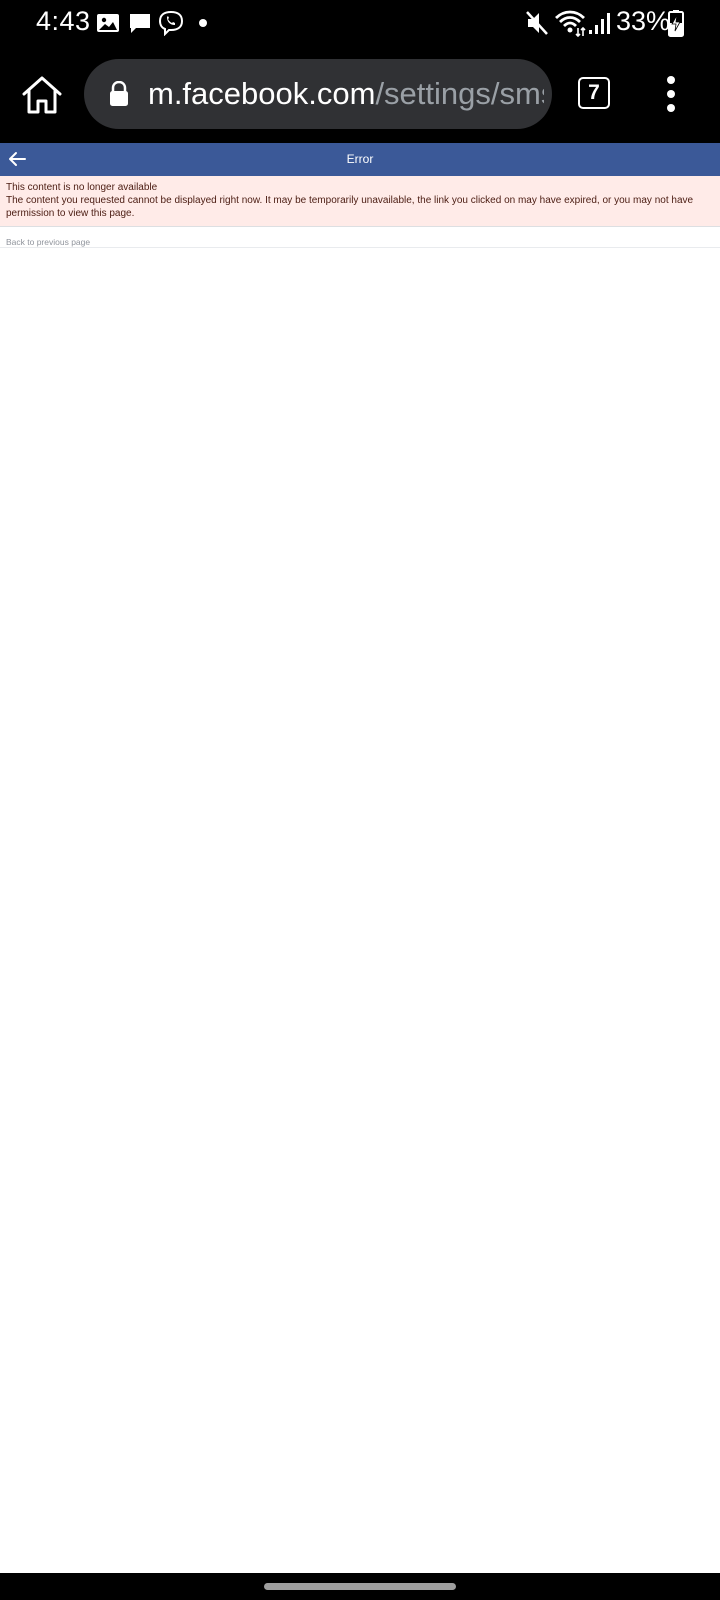 Image resolution: width=720 pixels, height=1600 pixels. What do you see at coordinates (594, 93) in the screenshot?
I see `tab-switcher-button: 7` at bounding box center [594, 93].